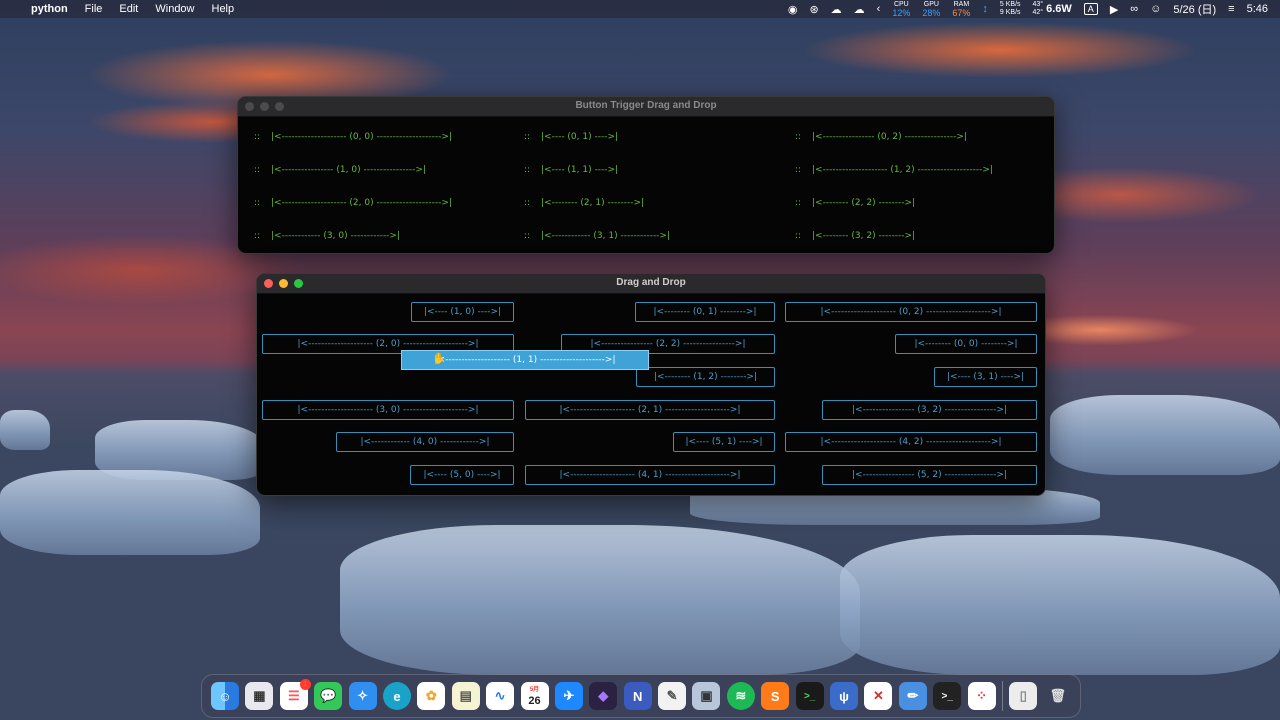 This screenshot has height=720, width=1280. Describe the element at coordinates (878, 696) in the screenshot. I see `xcode-icon: ✕` at that location.